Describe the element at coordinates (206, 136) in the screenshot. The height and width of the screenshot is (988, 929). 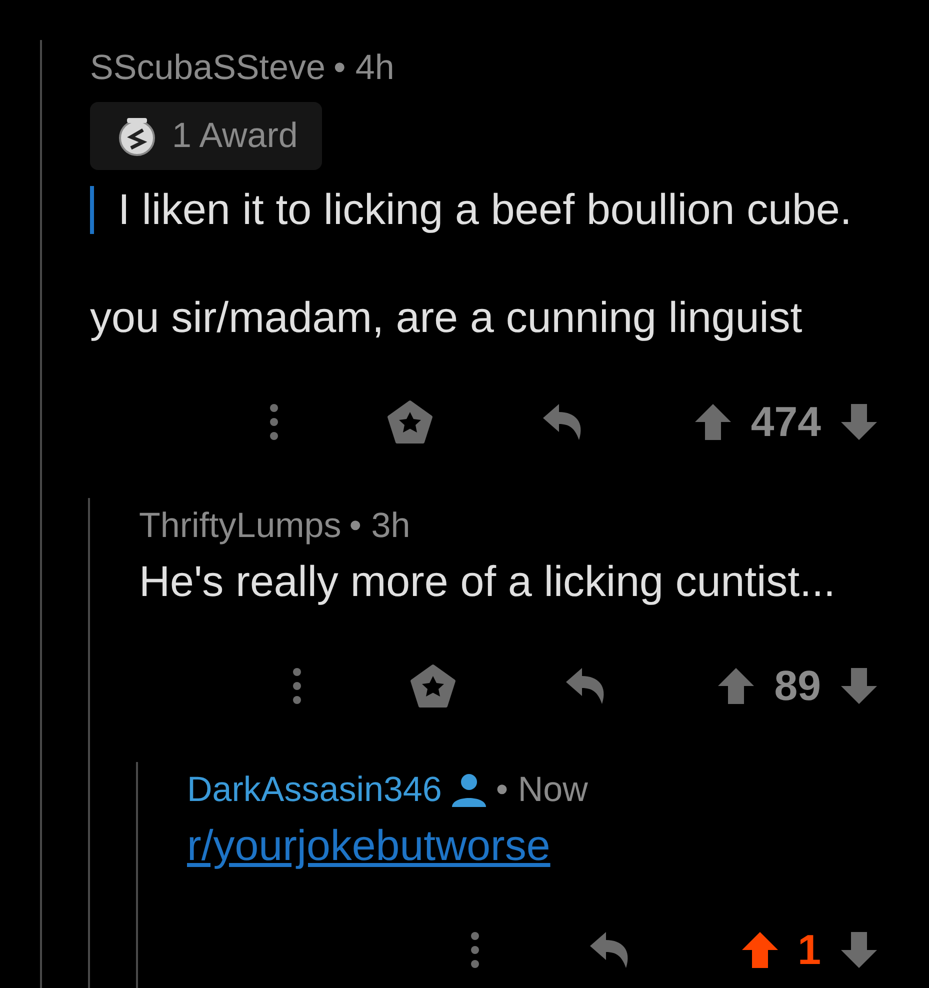
I see `award-badge: 1 Award` at that location.